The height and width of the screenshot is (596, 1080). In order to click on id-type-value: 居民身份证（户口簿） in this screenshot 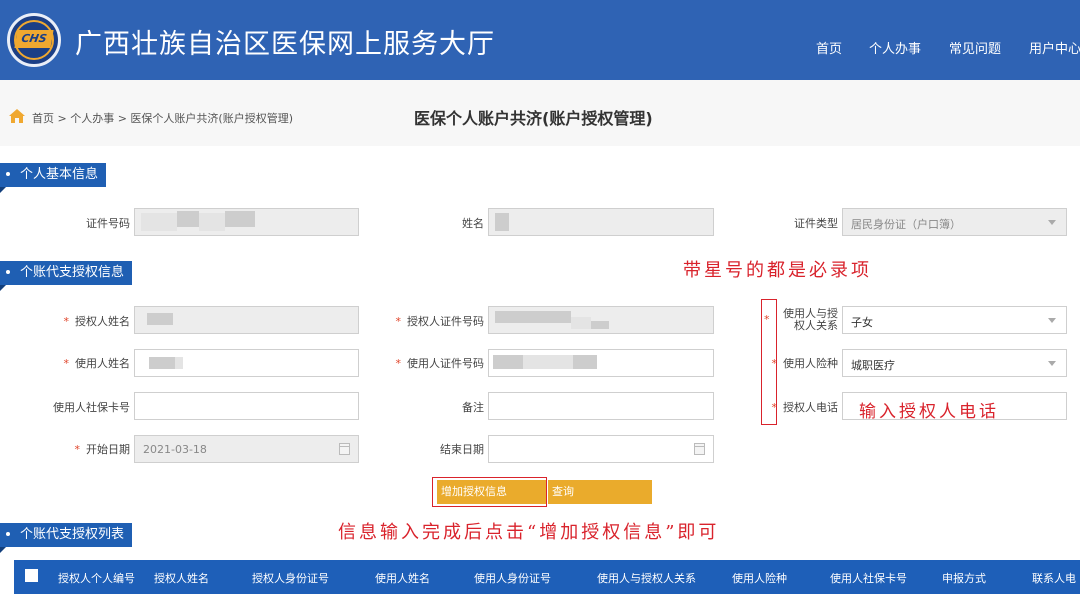, I will do `click(906, 224)`.